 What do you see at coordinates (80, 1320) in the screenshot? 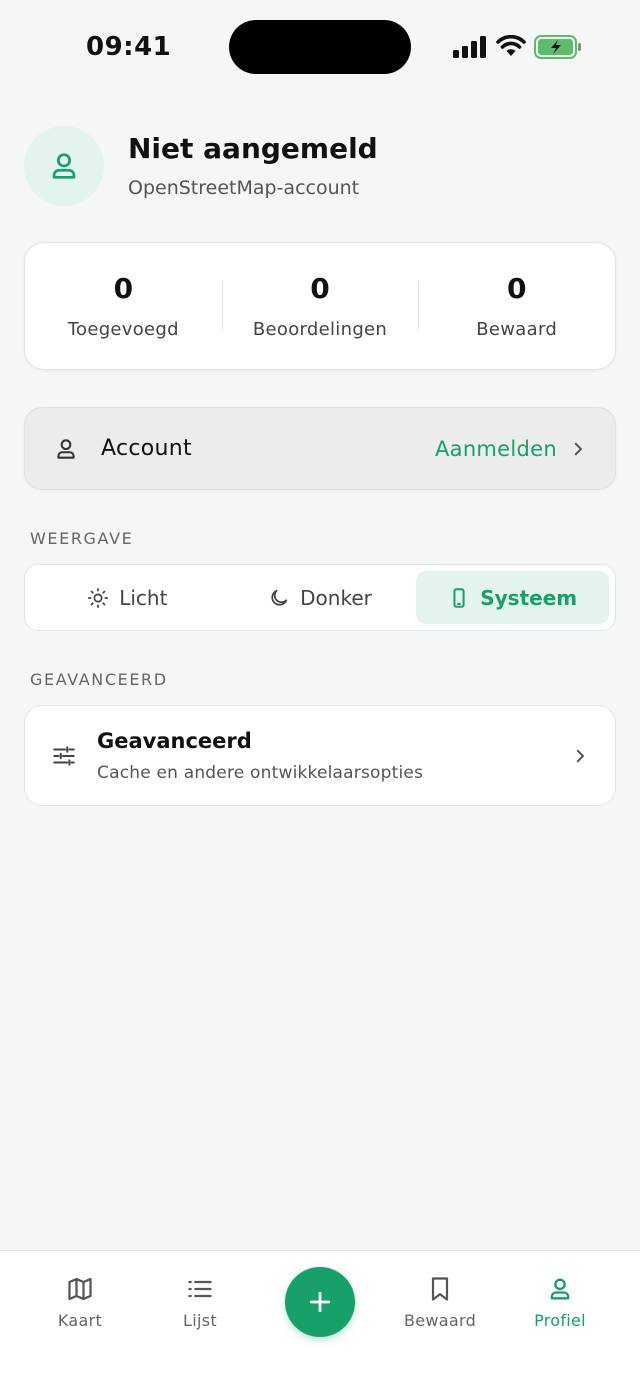
I see `tab-label: Kaart` at bounding box center [80, 1320].